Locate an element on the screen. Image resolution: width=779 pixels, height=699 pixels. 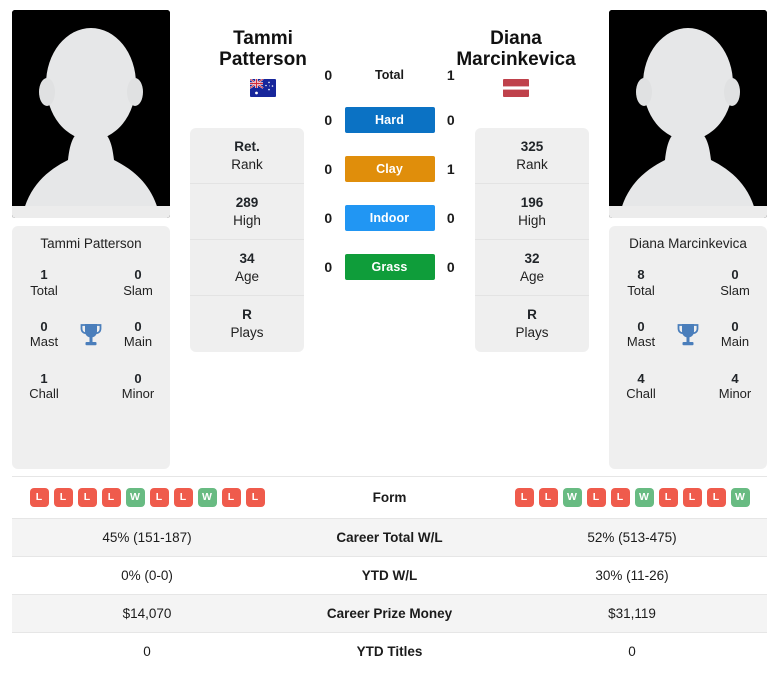
australia-flag-icon is located at coordinates (263, 87).